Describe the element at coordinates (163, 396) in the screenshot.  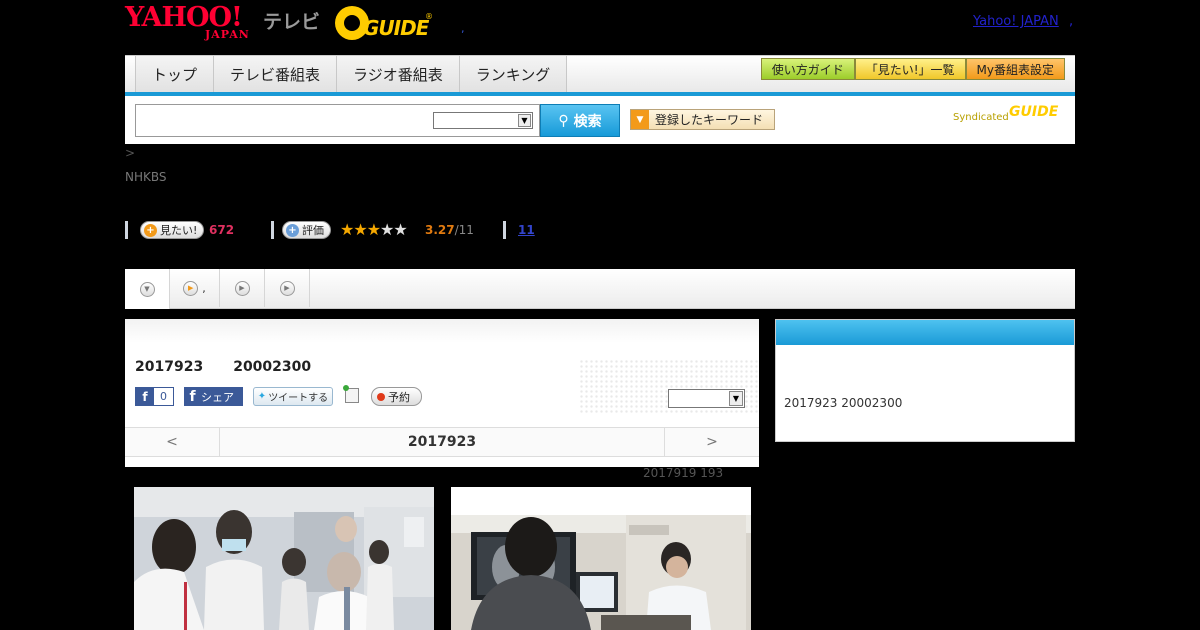
I see `facebook-count: 0` at that location.